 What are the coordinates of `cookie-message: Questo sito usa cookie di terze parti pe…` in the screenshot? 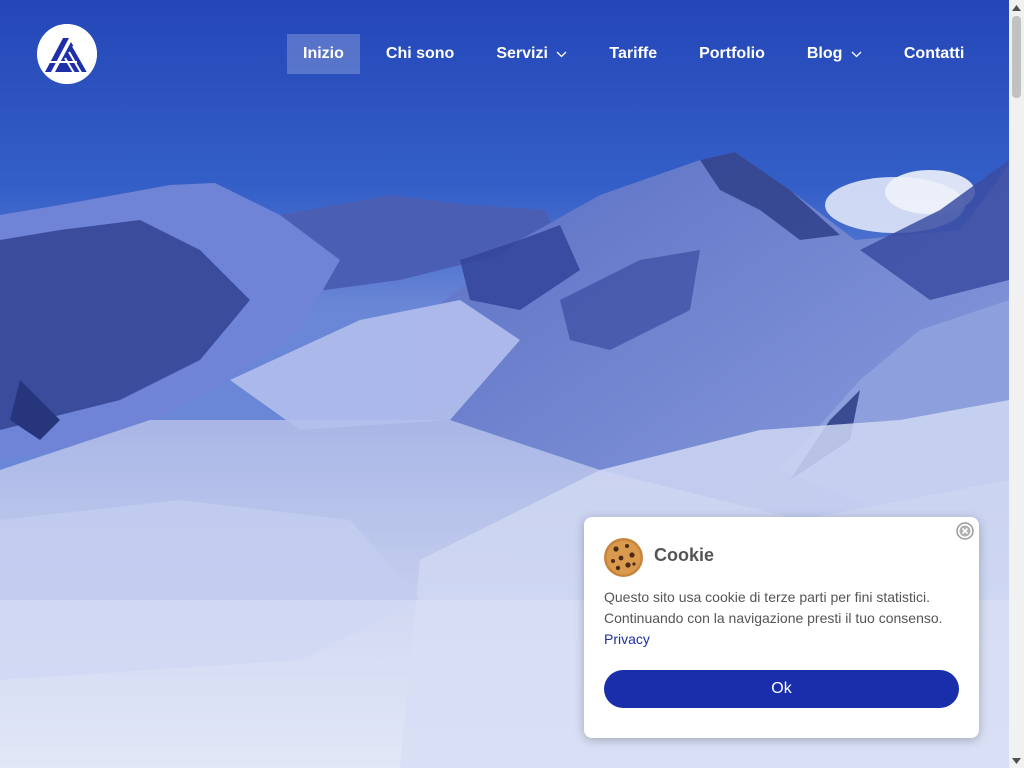 It's located at (784, 618).